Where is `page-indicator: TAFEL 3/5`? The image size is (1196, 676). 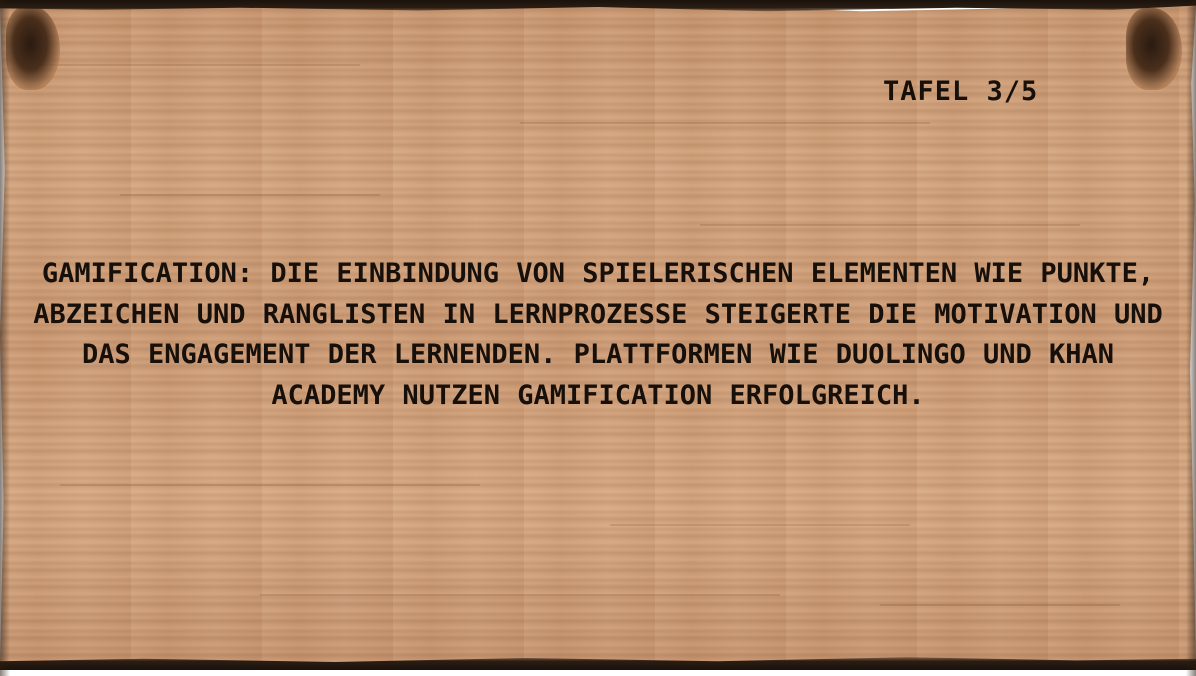
page-indicator: TAFEL 3/5 is located at coordinates (961, 91).